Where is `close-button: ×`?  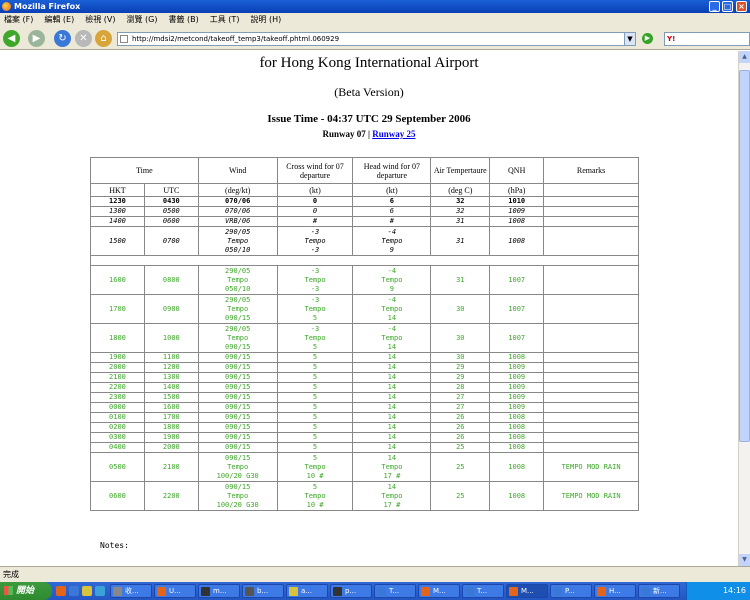 close-button: × is located at coordinates (741, 6).